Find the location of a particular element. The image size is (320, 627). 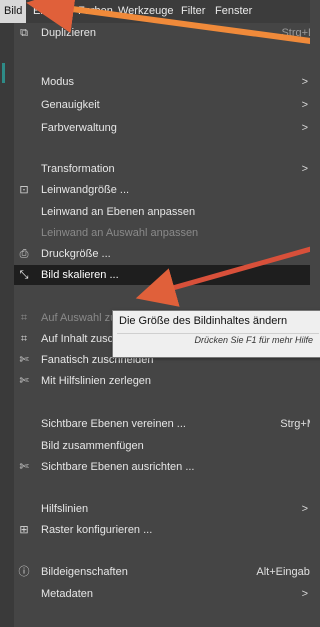

canvas-edge is located at coordinates (7, 325).